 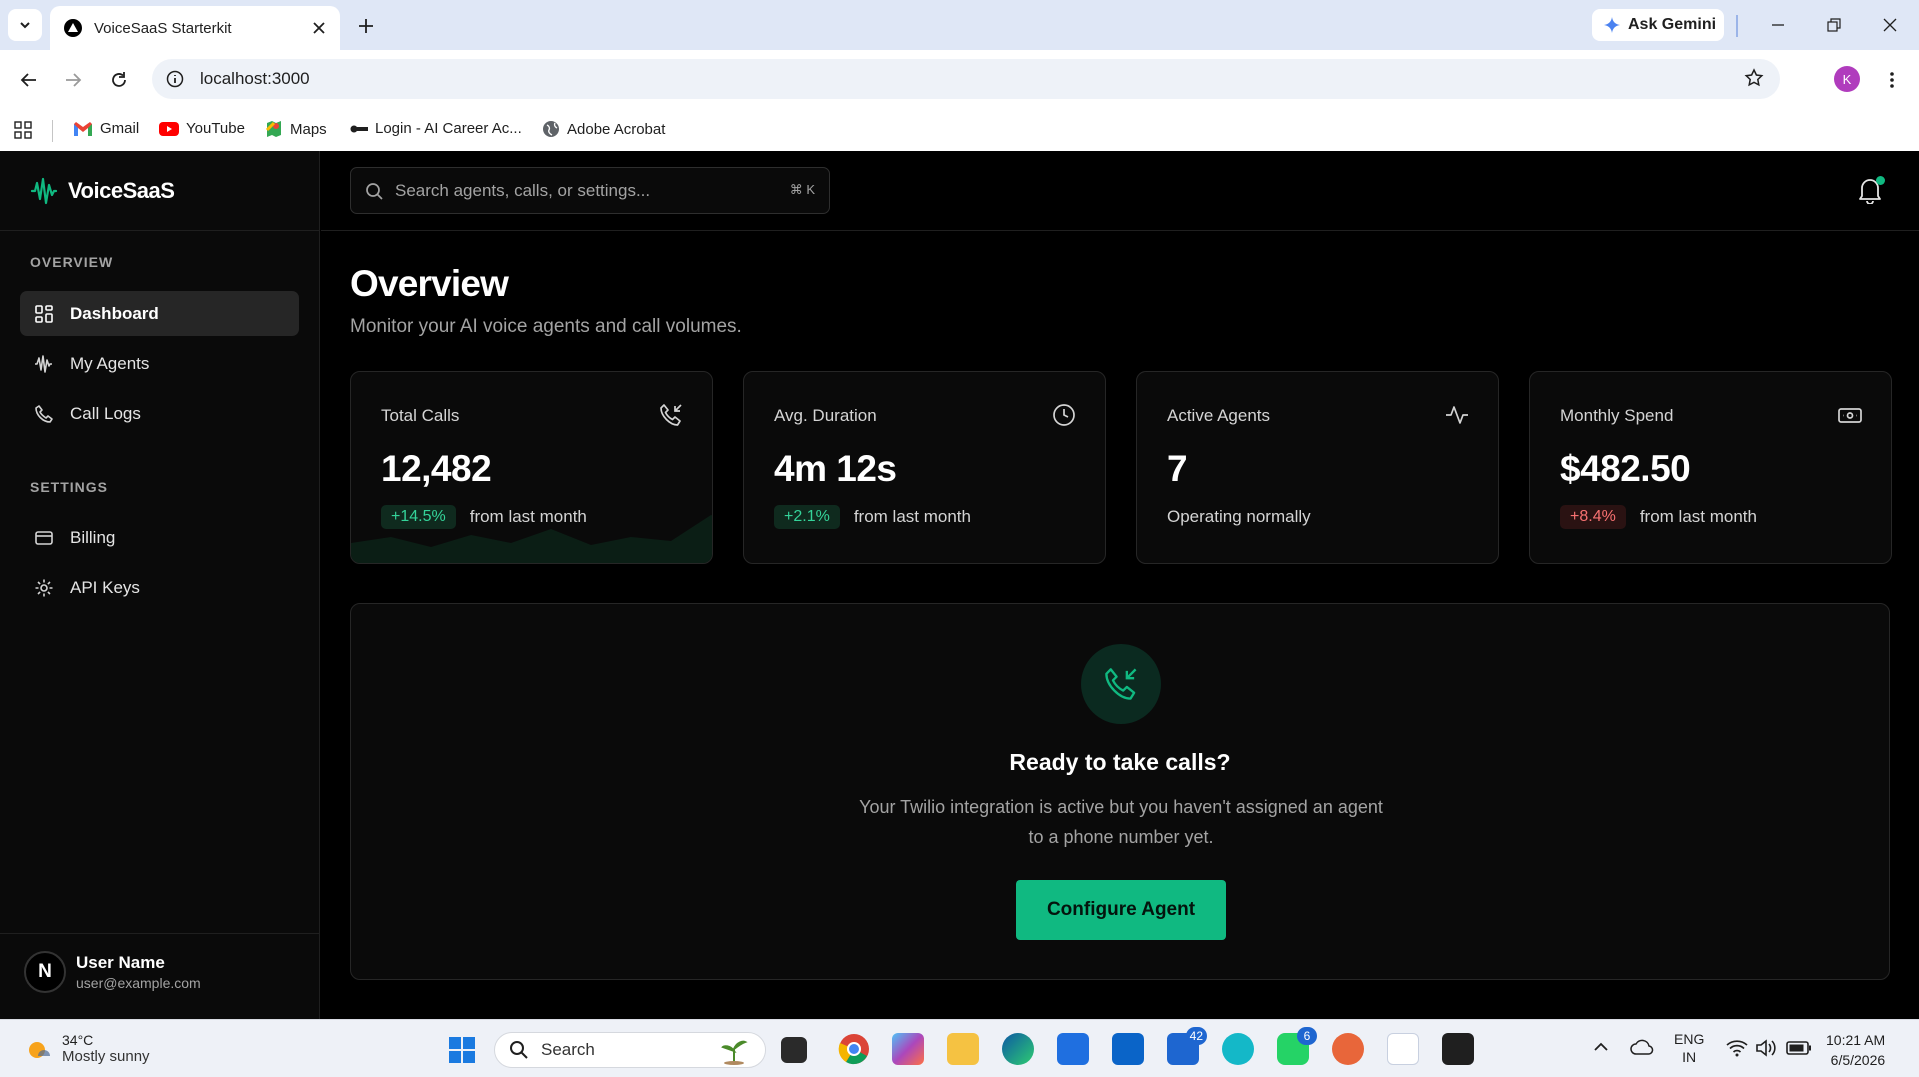 I want to click on back-button, so click(x=29, y=80).